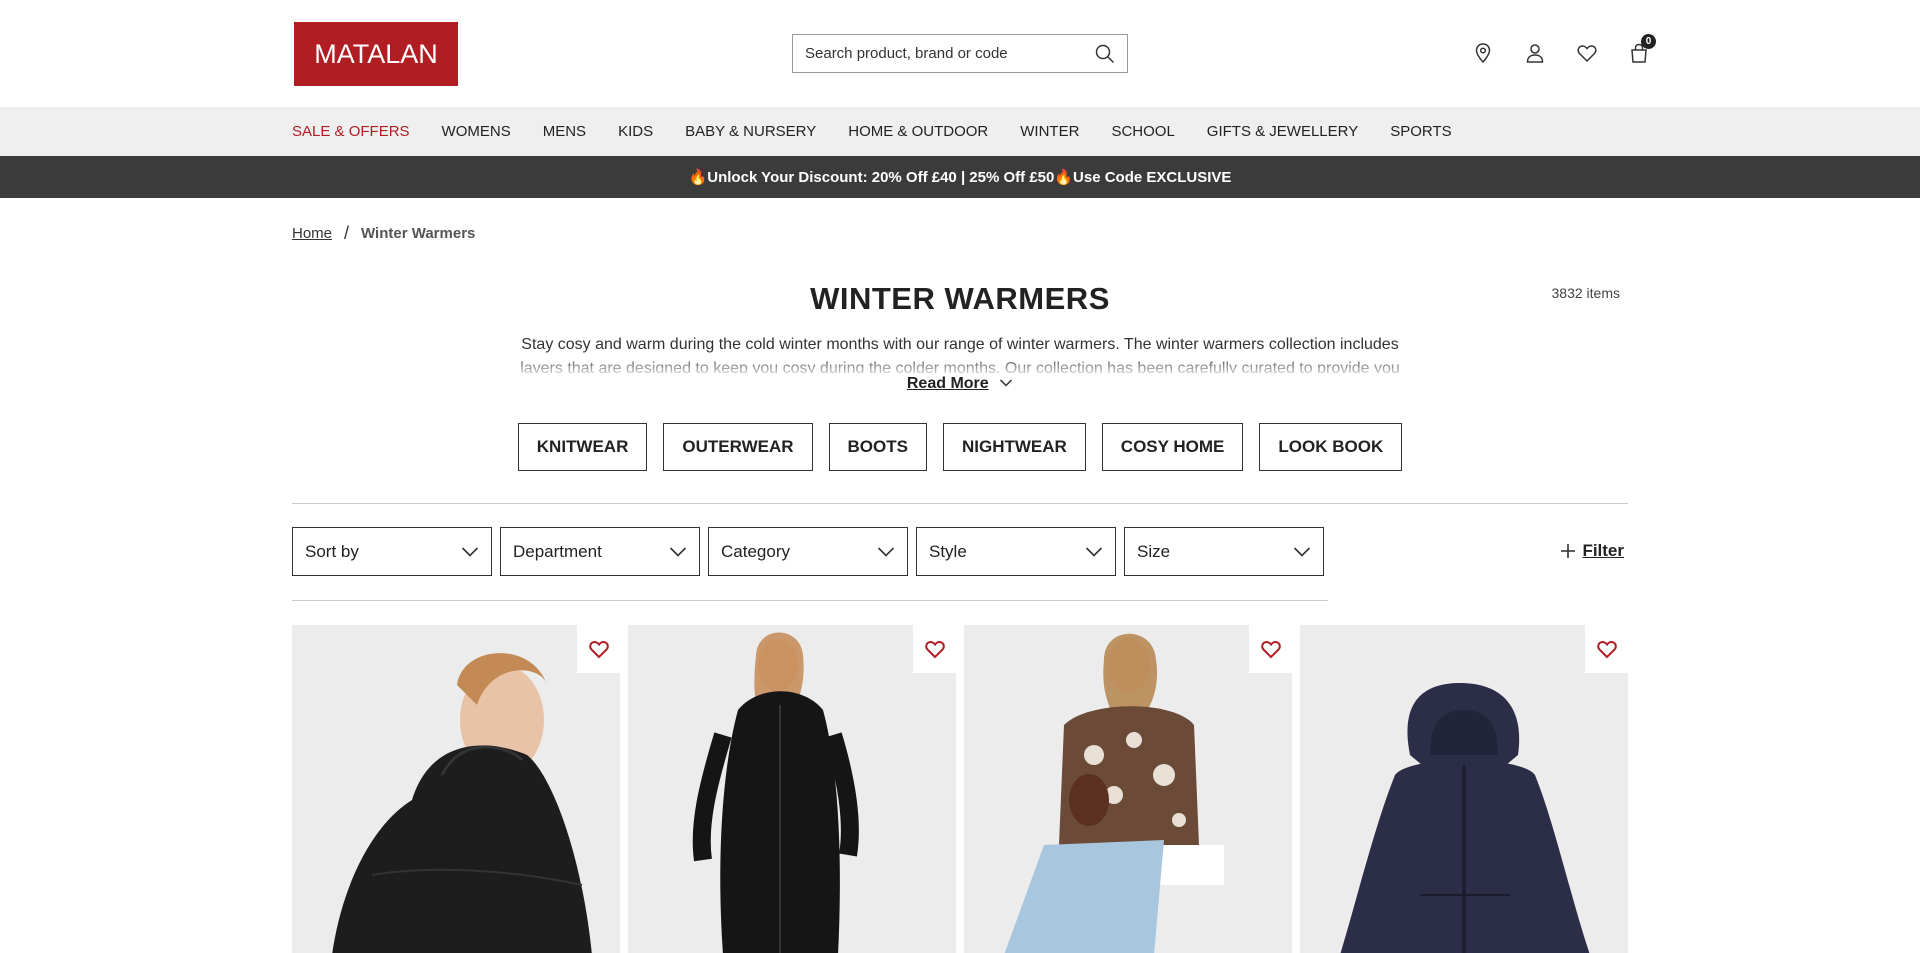 This screenshot has width=1920, height=953. I want to click on sort-by-label: Sort by, so click(332, 551).